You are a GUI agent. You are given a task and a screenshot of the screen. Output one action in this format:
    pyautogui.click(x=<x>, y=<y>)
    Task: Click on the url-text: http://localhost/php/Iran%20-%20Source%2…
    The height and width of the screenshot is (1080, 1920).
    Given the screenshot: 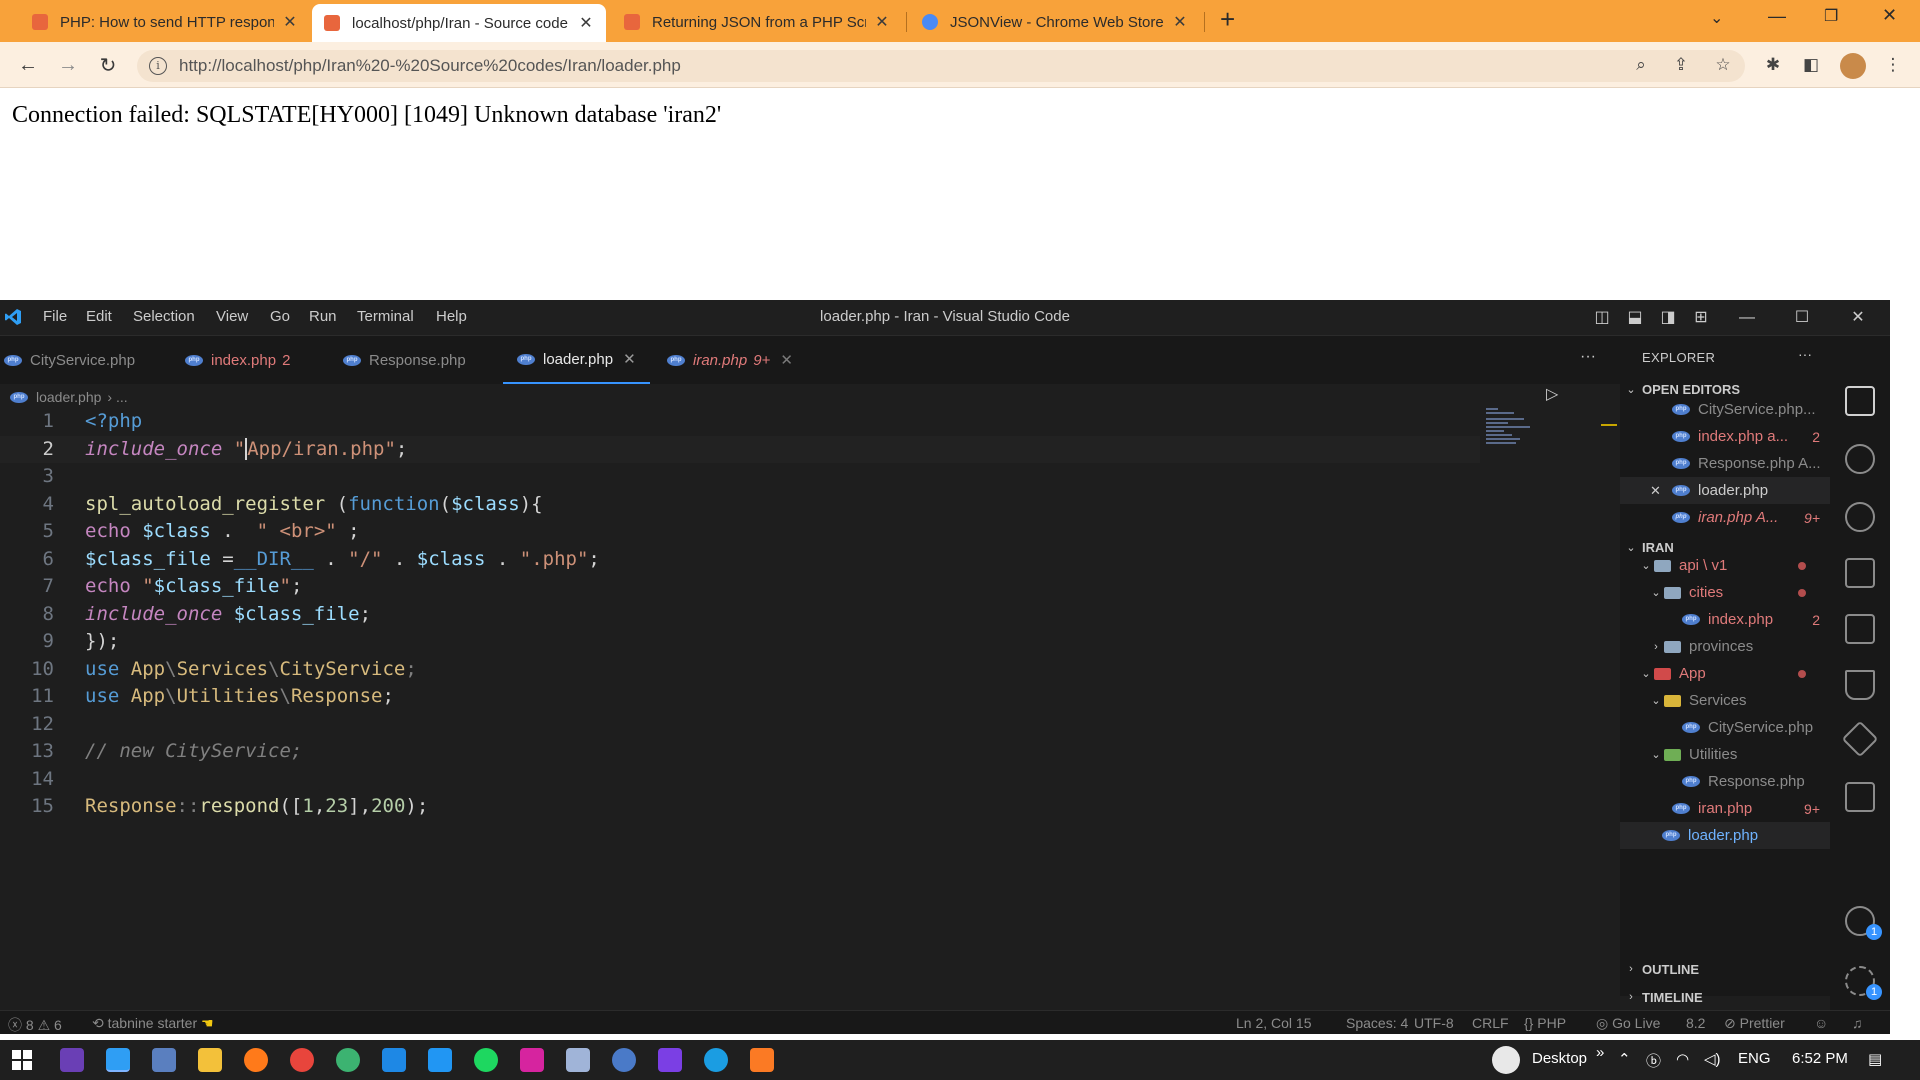 What is the action you would take?
    pyautogui.click(x=430, y=66)
    